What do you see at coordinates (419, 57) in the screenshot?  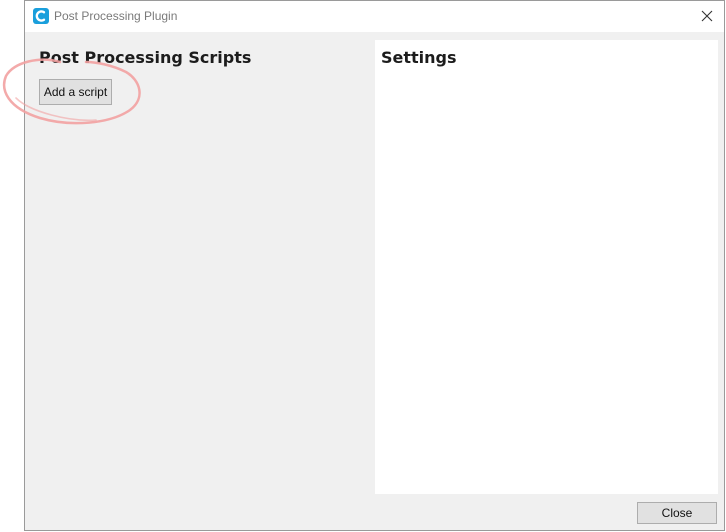 I see `settings-heading: Settings` at bounding box center [419, 57].